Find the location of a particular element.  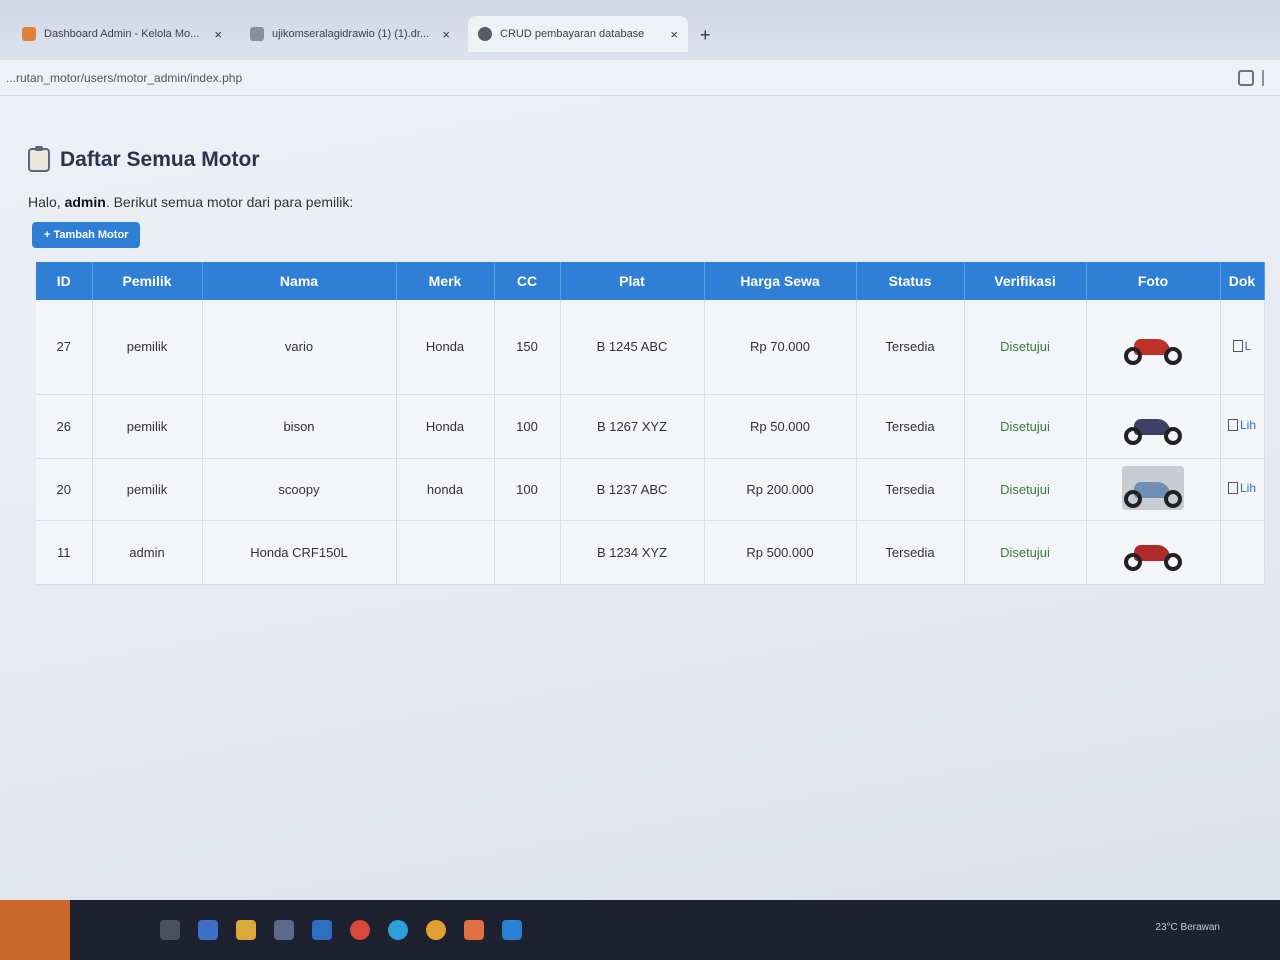

globe-icon is located at coordinates (485, 34).